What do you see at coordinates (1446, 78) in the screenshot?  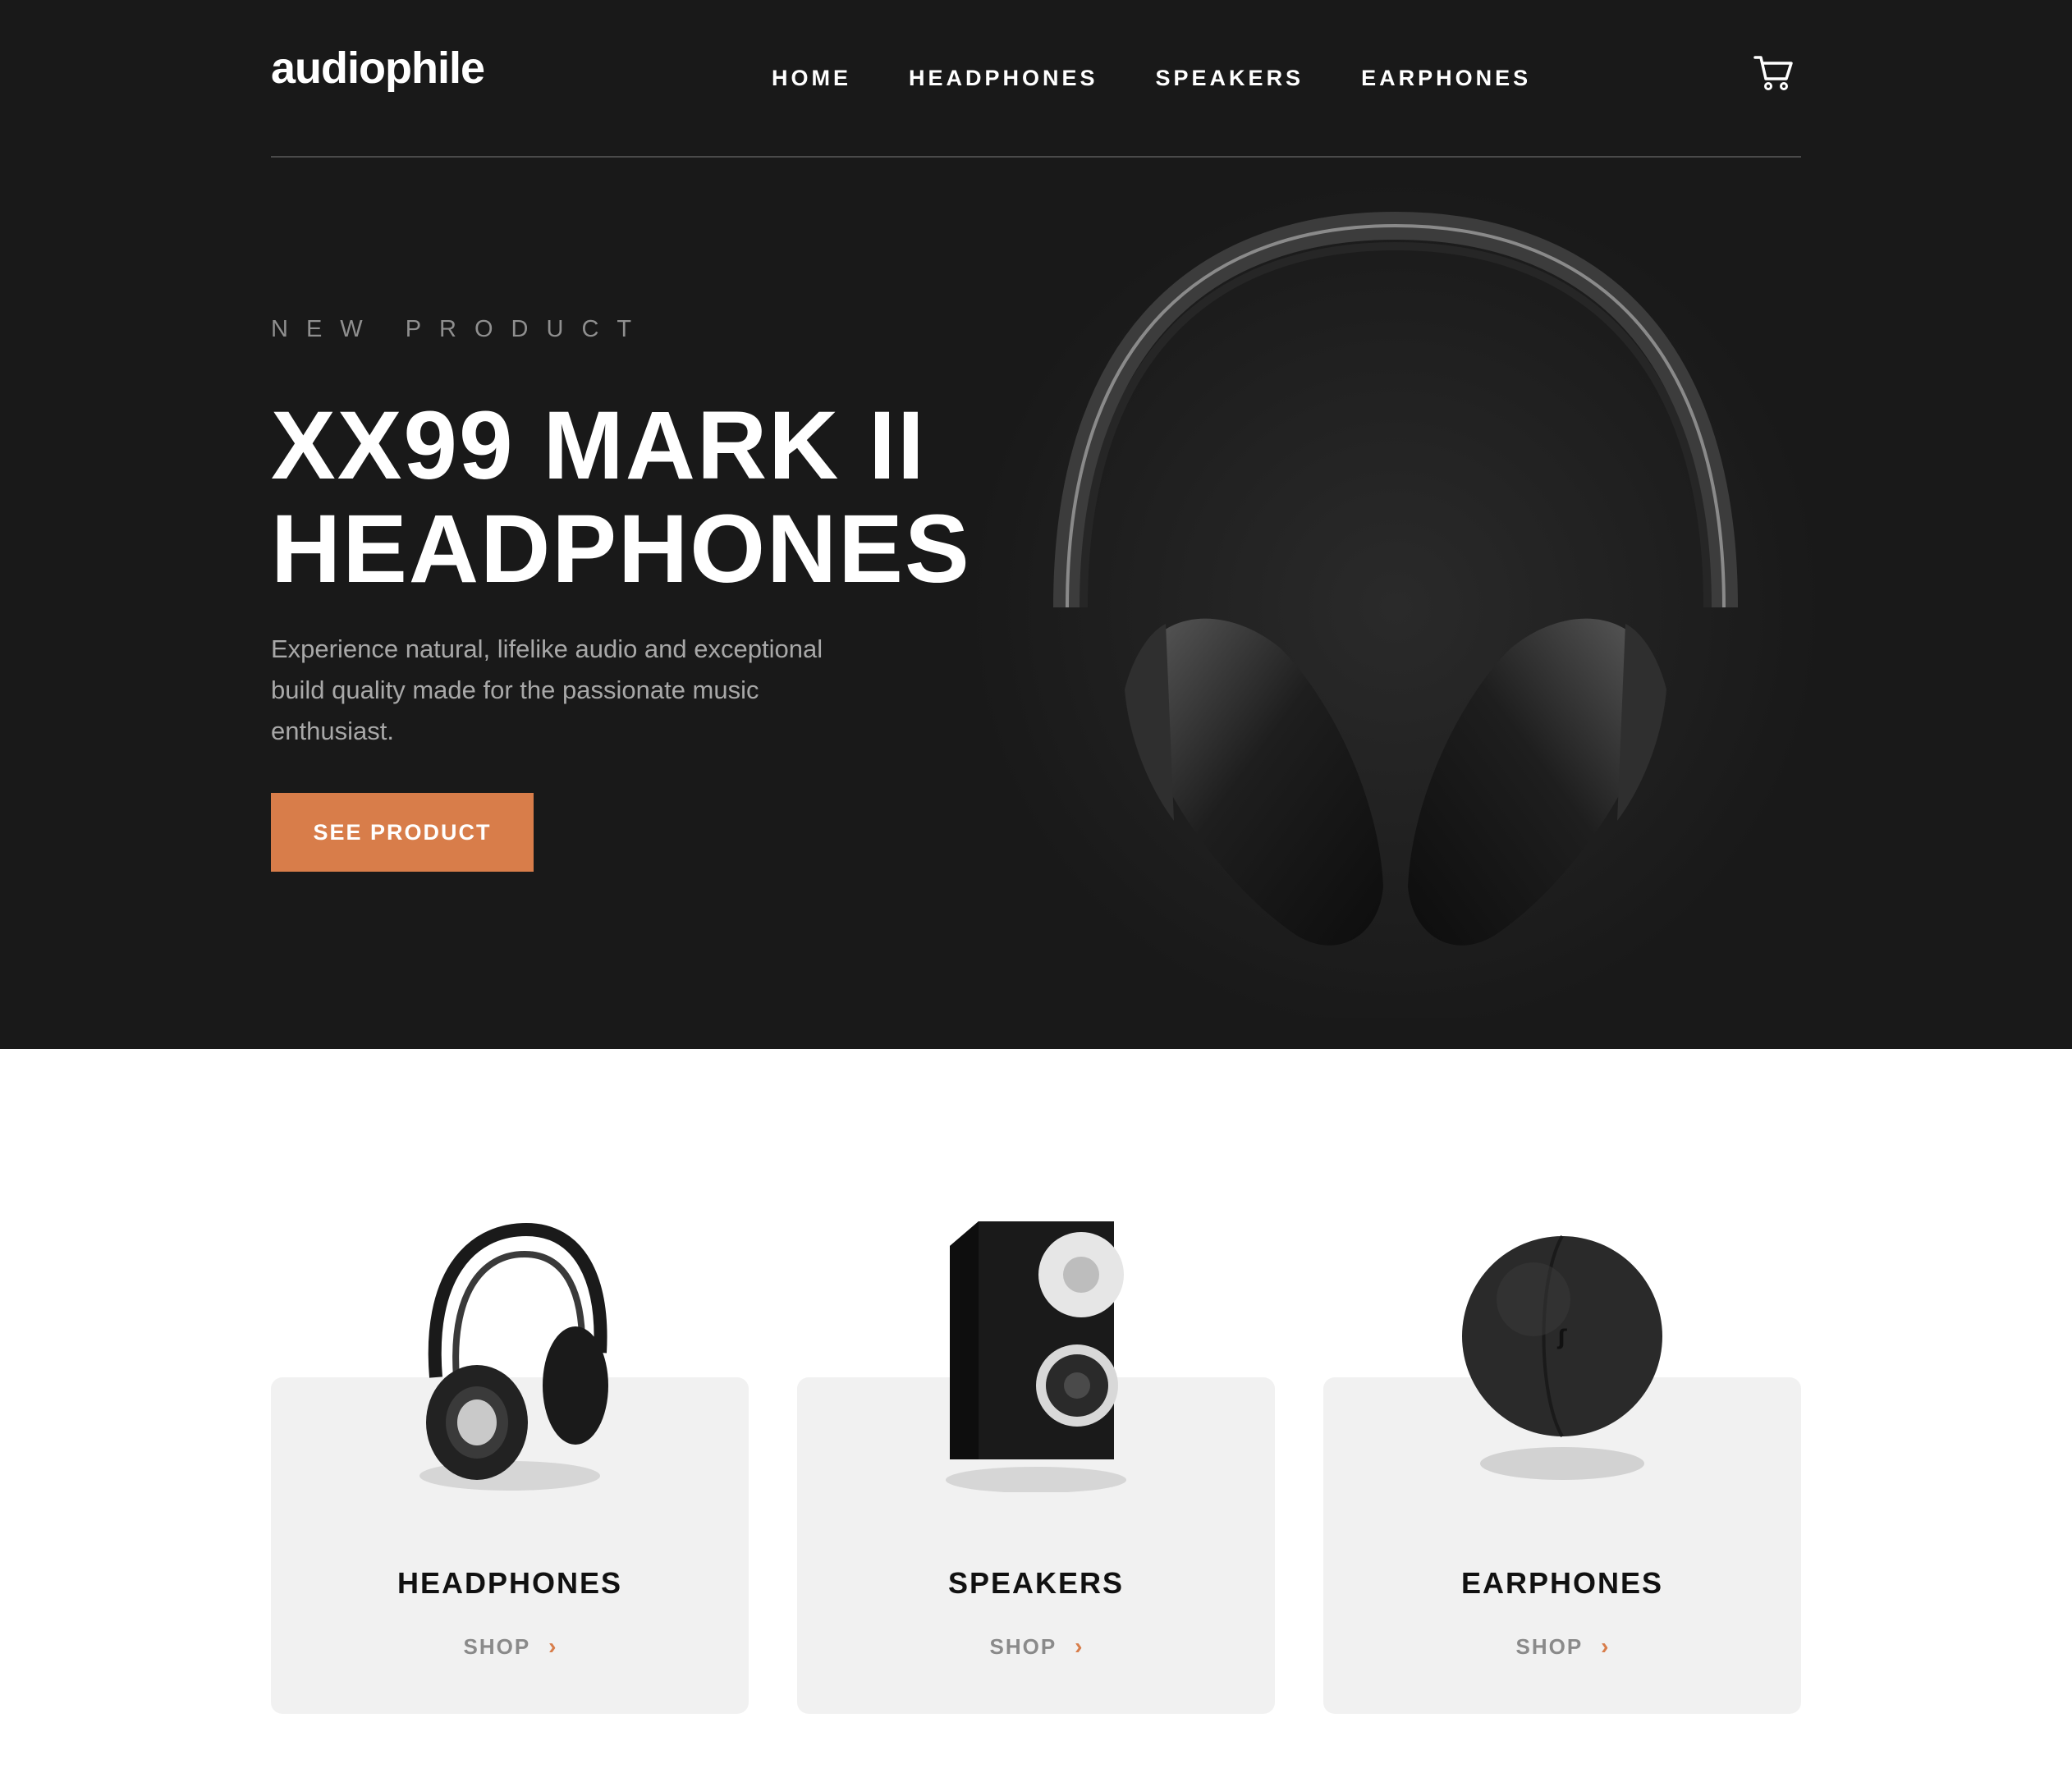 I see `nav-earphones: EARPHONES` at bounding box center [1446, 78].